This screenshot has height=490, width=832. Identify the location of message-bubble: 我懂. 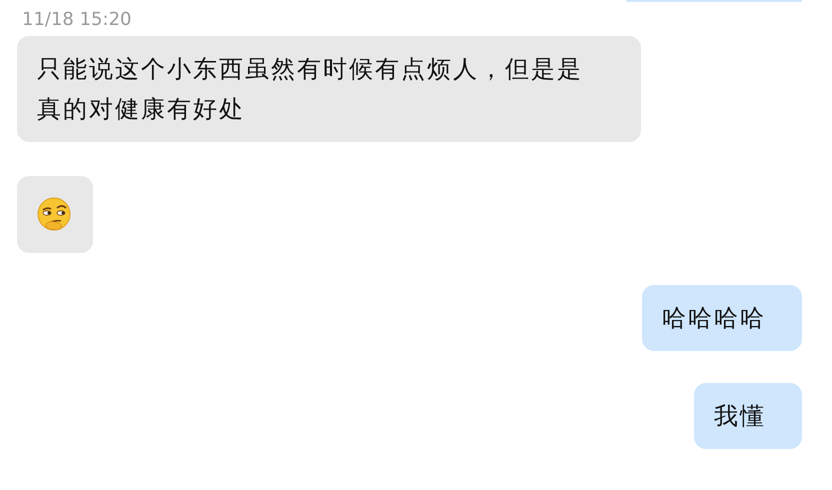
(748, 416).